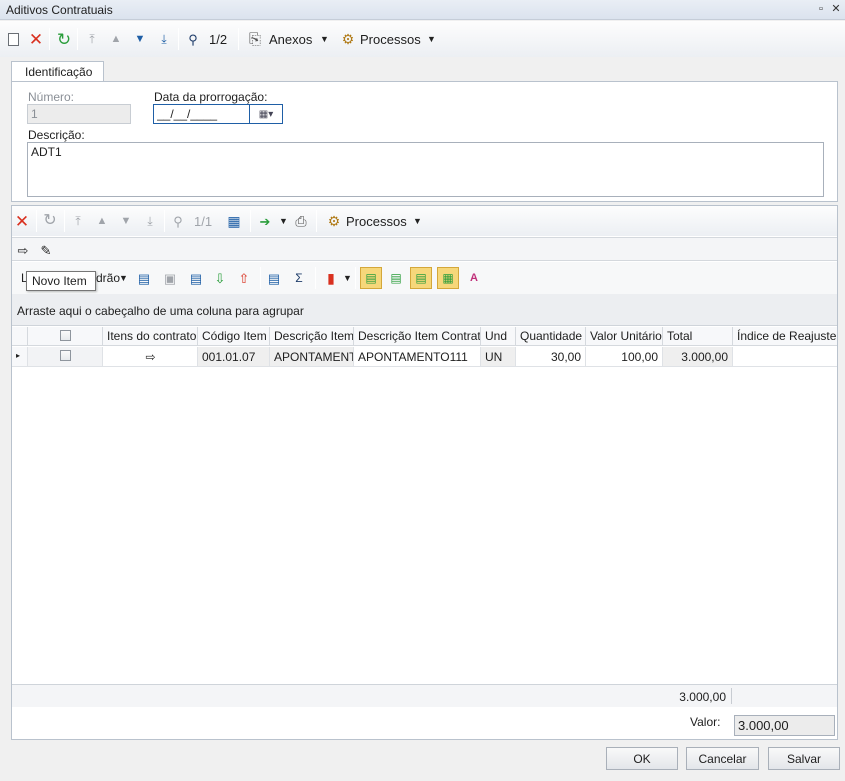 This screenshot has height=781, width=845. I want to click on column-header: Descrição Item Contrato, so click(417, 336).